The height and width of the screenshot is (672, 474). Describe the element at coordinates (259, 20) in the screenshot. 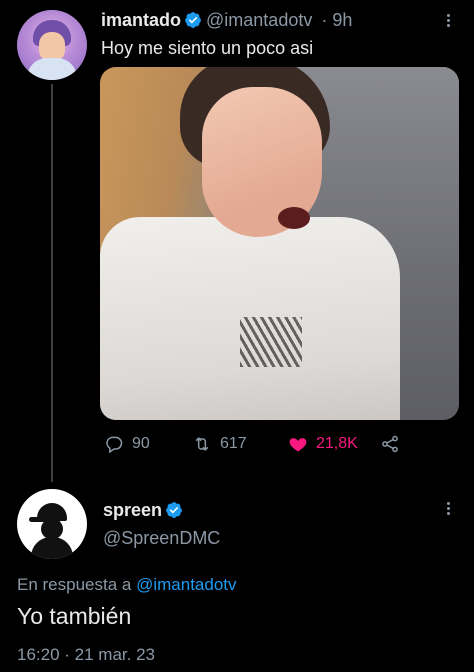

I see `handle: @imantadotv` at that location.